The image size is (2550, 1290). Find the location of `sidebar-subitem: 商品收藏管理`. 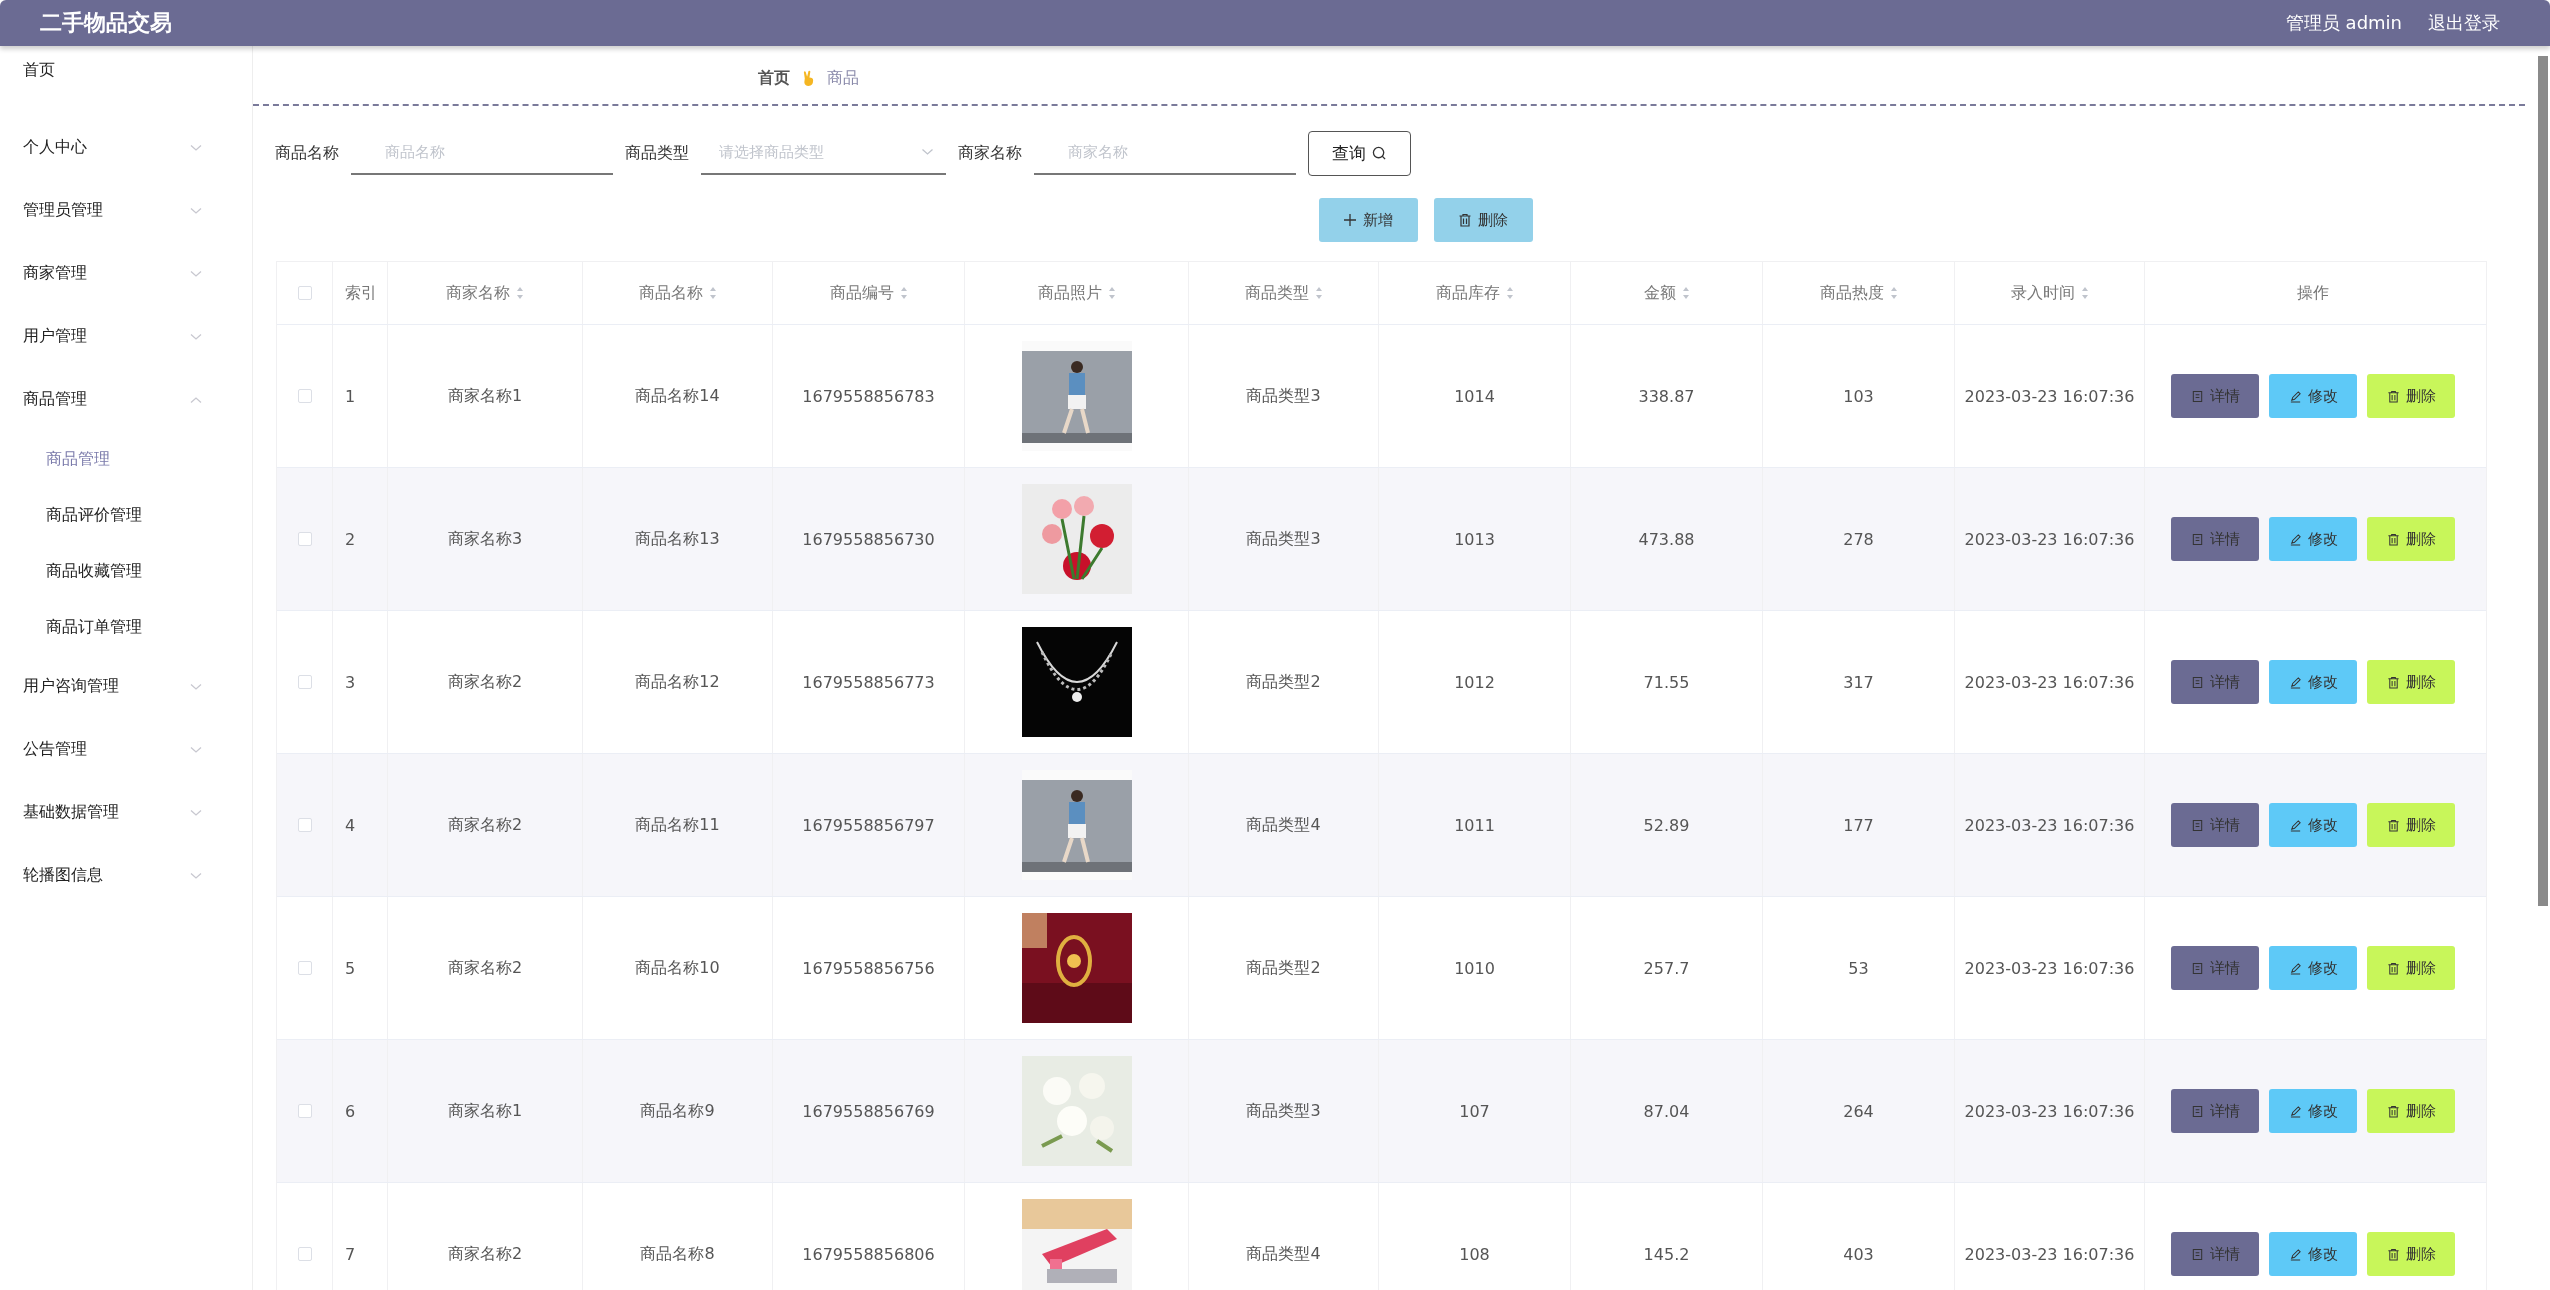

sidebar-subitem: 商品收藏管理 is located at coordinates (126, 571).